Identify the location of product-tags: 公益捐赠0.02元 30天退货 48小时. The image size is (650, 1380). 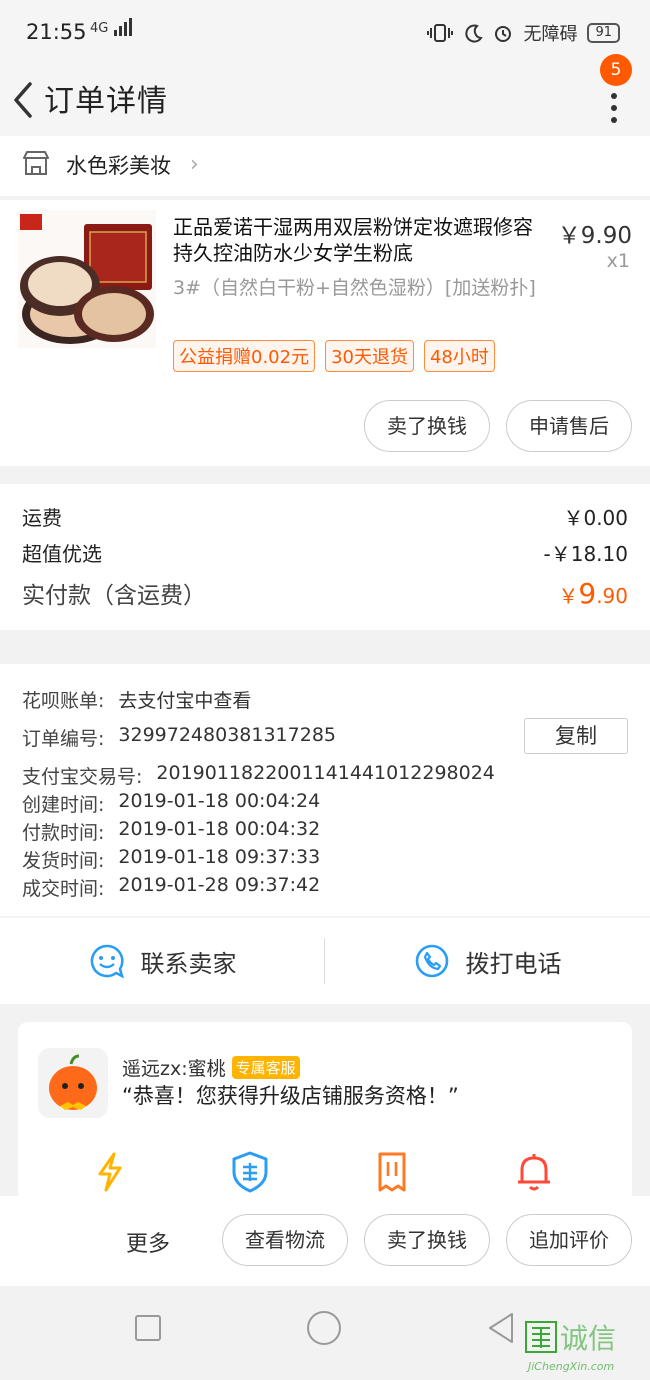
(334, 356).